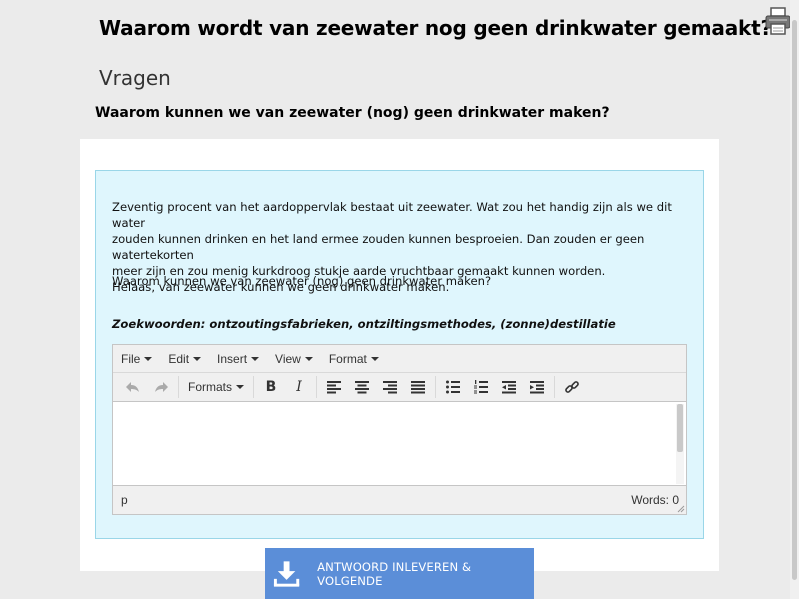 This screenshot has width=799, height=599. What do you see at coordinates (271, 387) in the screenshot?
I see `bold-button: B` at bounding box center [271, 387].